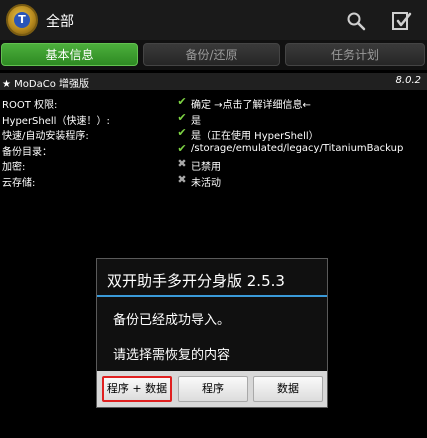 The height and width of the screenshot is (438, 427). What do you see at coordinates (60, 21) in the screenshot?
I see `page-title: 全部` at bounding box center [60, 21].